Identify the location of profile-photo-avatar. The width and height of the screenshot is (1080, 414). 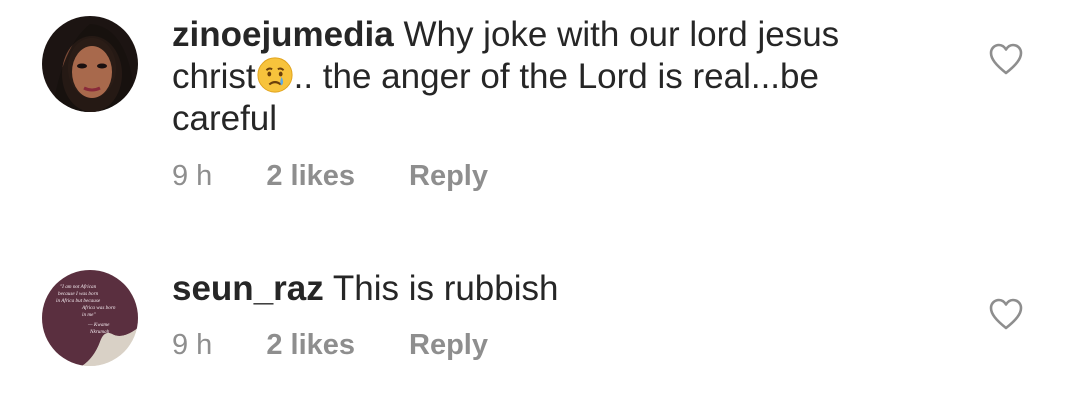
(90, 64).